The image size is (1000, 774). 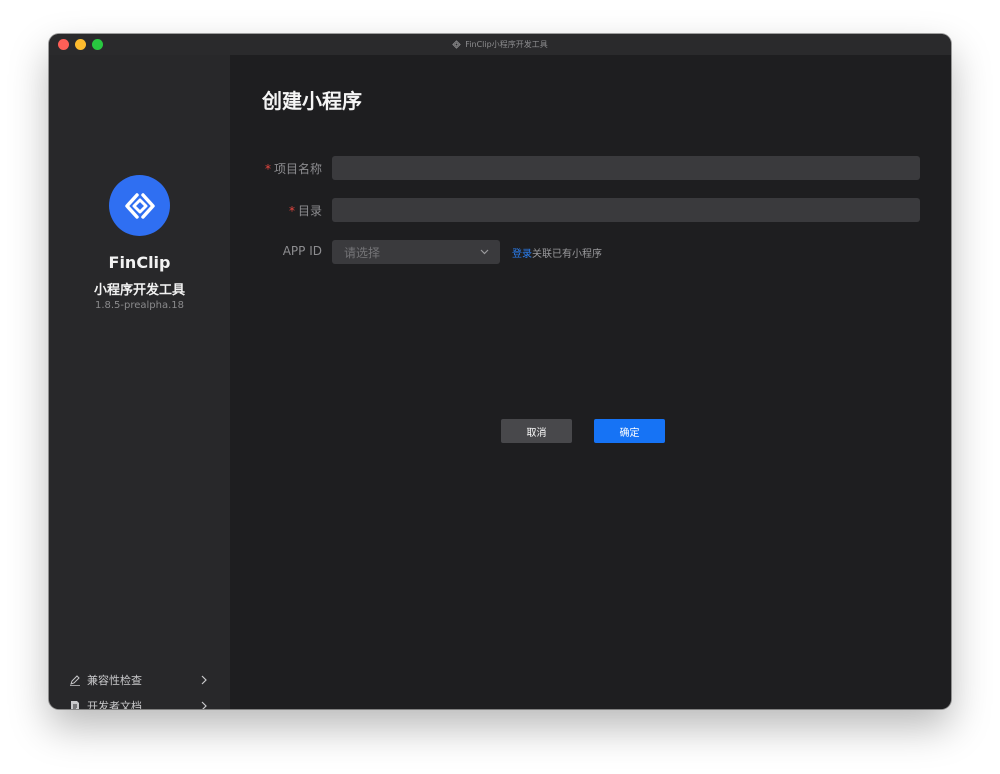 What do you see at coordinates (626, 168) in the screenshot?
I see `project-name-input` at bounding box center [626, 168].